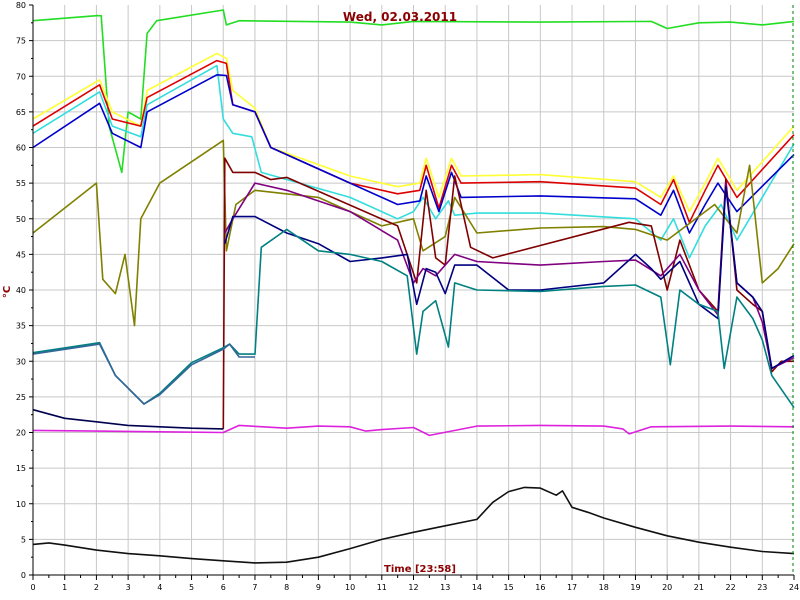  What do you see at coordinates (604, 587) in the screenshot?
I see `x-tick-label: 18` at bounding box center [604, 587].